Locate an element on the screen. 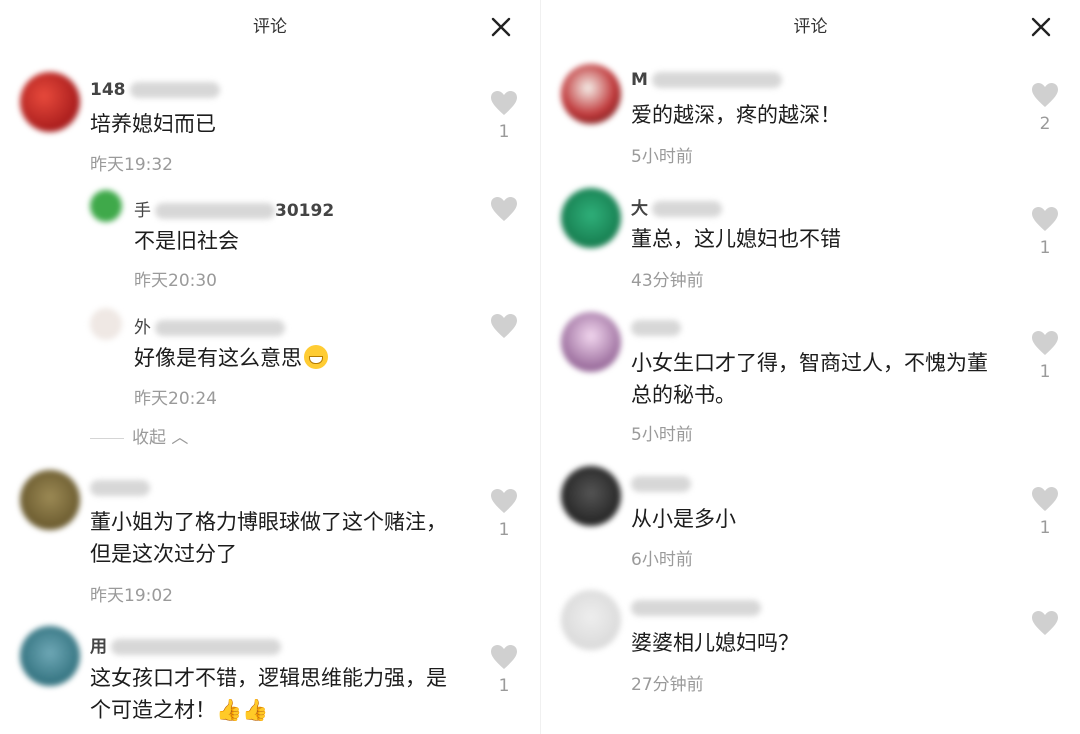 The height and width of the screenshot is (734, 1080). username: 手 30192 is located at coordinates (234, 208).